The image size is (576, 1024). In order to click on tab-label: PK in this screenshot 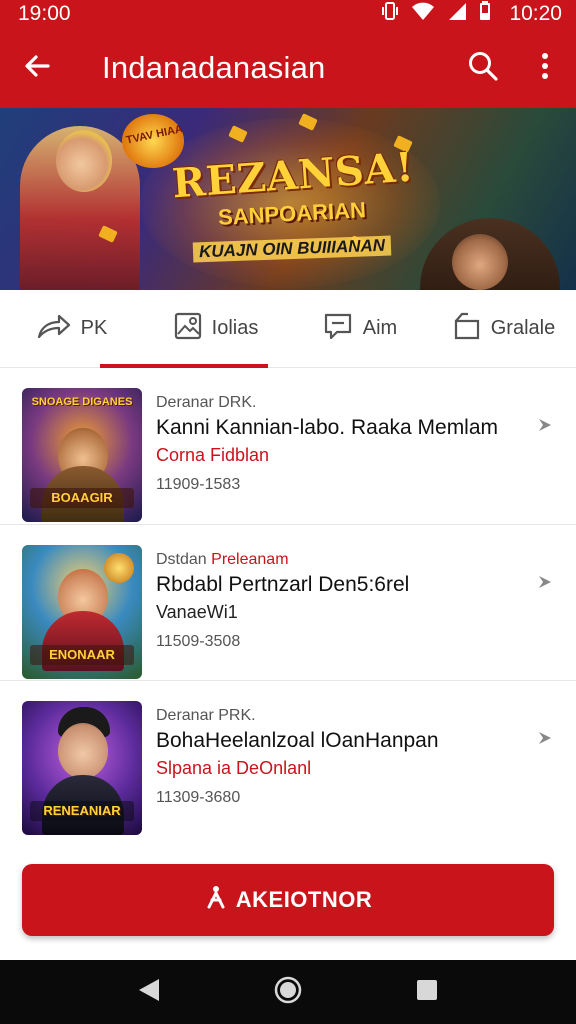, I will do `click(94, 328)`.